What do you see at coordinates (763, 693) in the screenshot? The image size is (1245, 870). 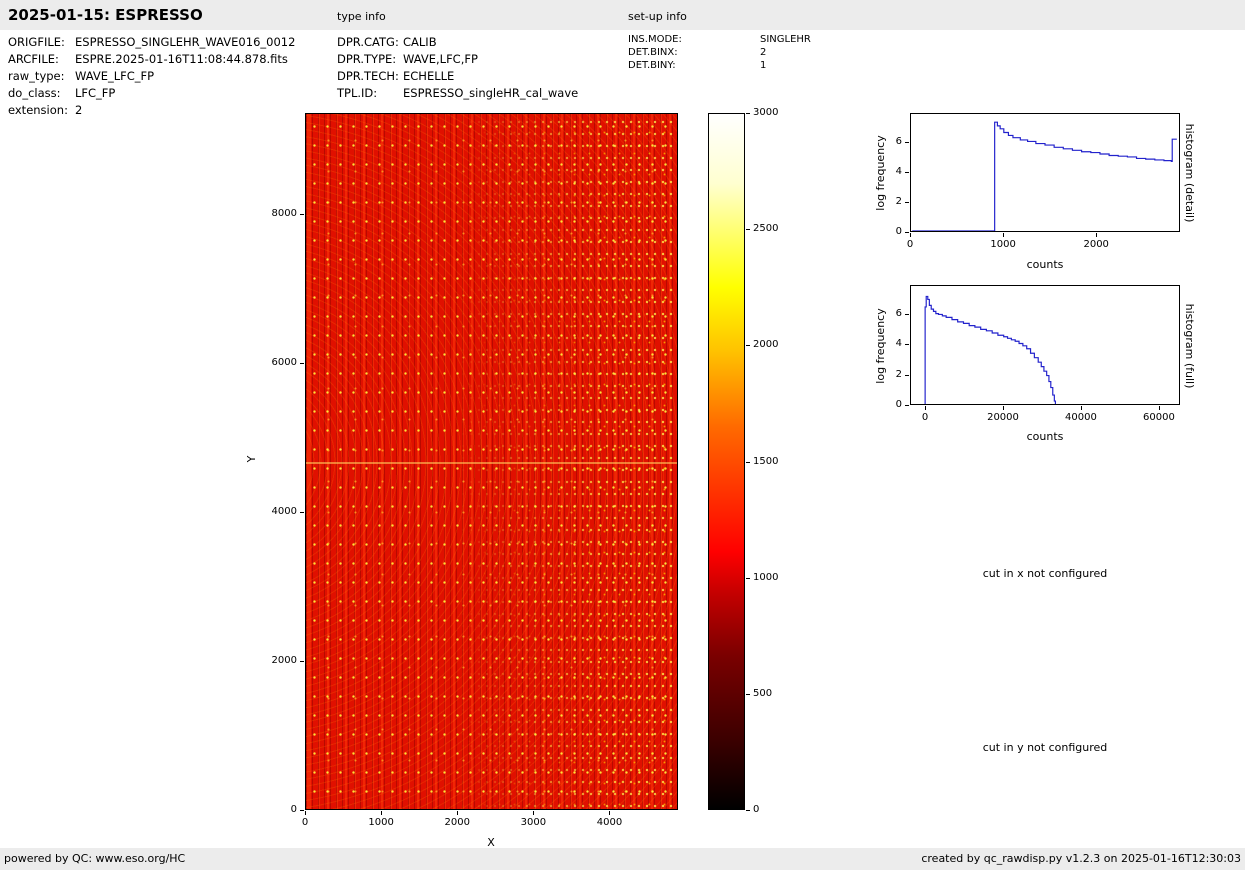 I see `colorbar-tick-label: 500` at bounding box center [763, 693].